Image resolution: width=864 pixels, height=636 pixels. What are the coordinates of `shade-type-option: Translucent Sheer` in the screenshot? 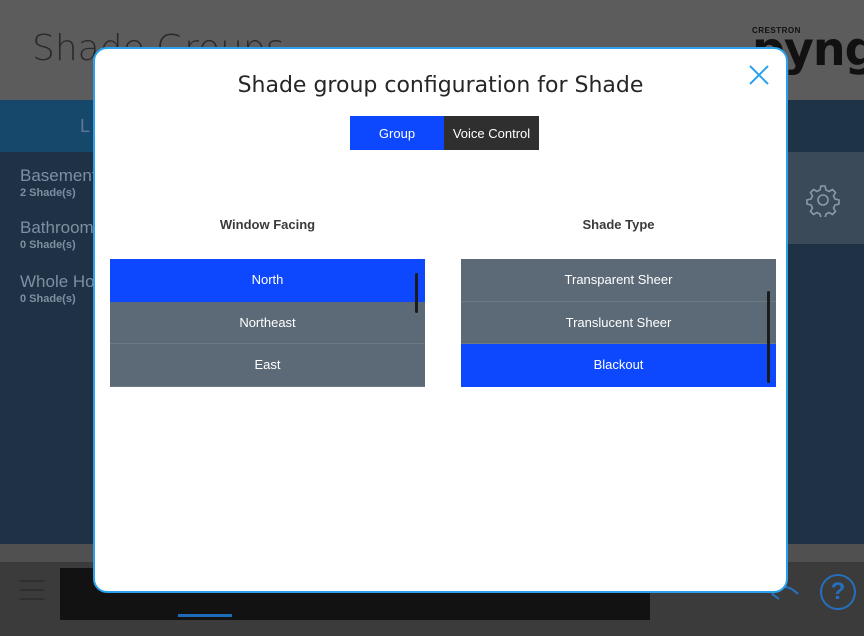 It's located at (618, 323).